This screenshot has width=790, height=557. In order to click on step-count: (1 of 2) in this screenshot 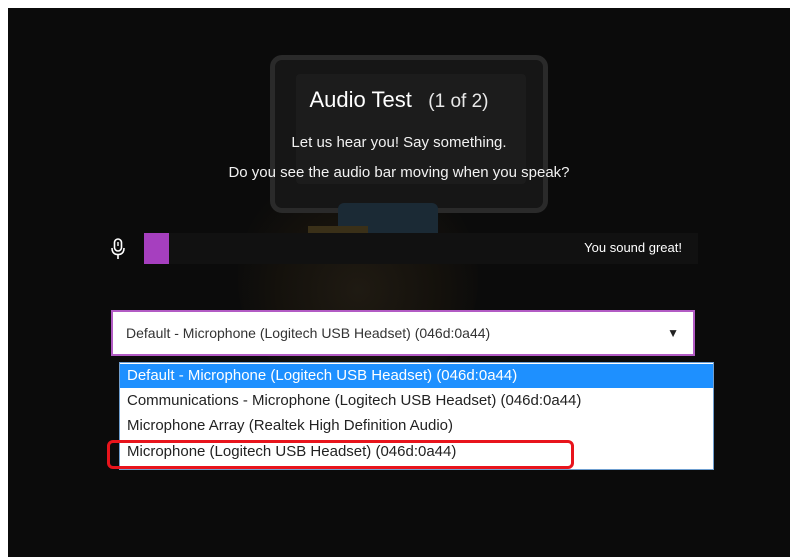, I will do `click(458, 101)`.